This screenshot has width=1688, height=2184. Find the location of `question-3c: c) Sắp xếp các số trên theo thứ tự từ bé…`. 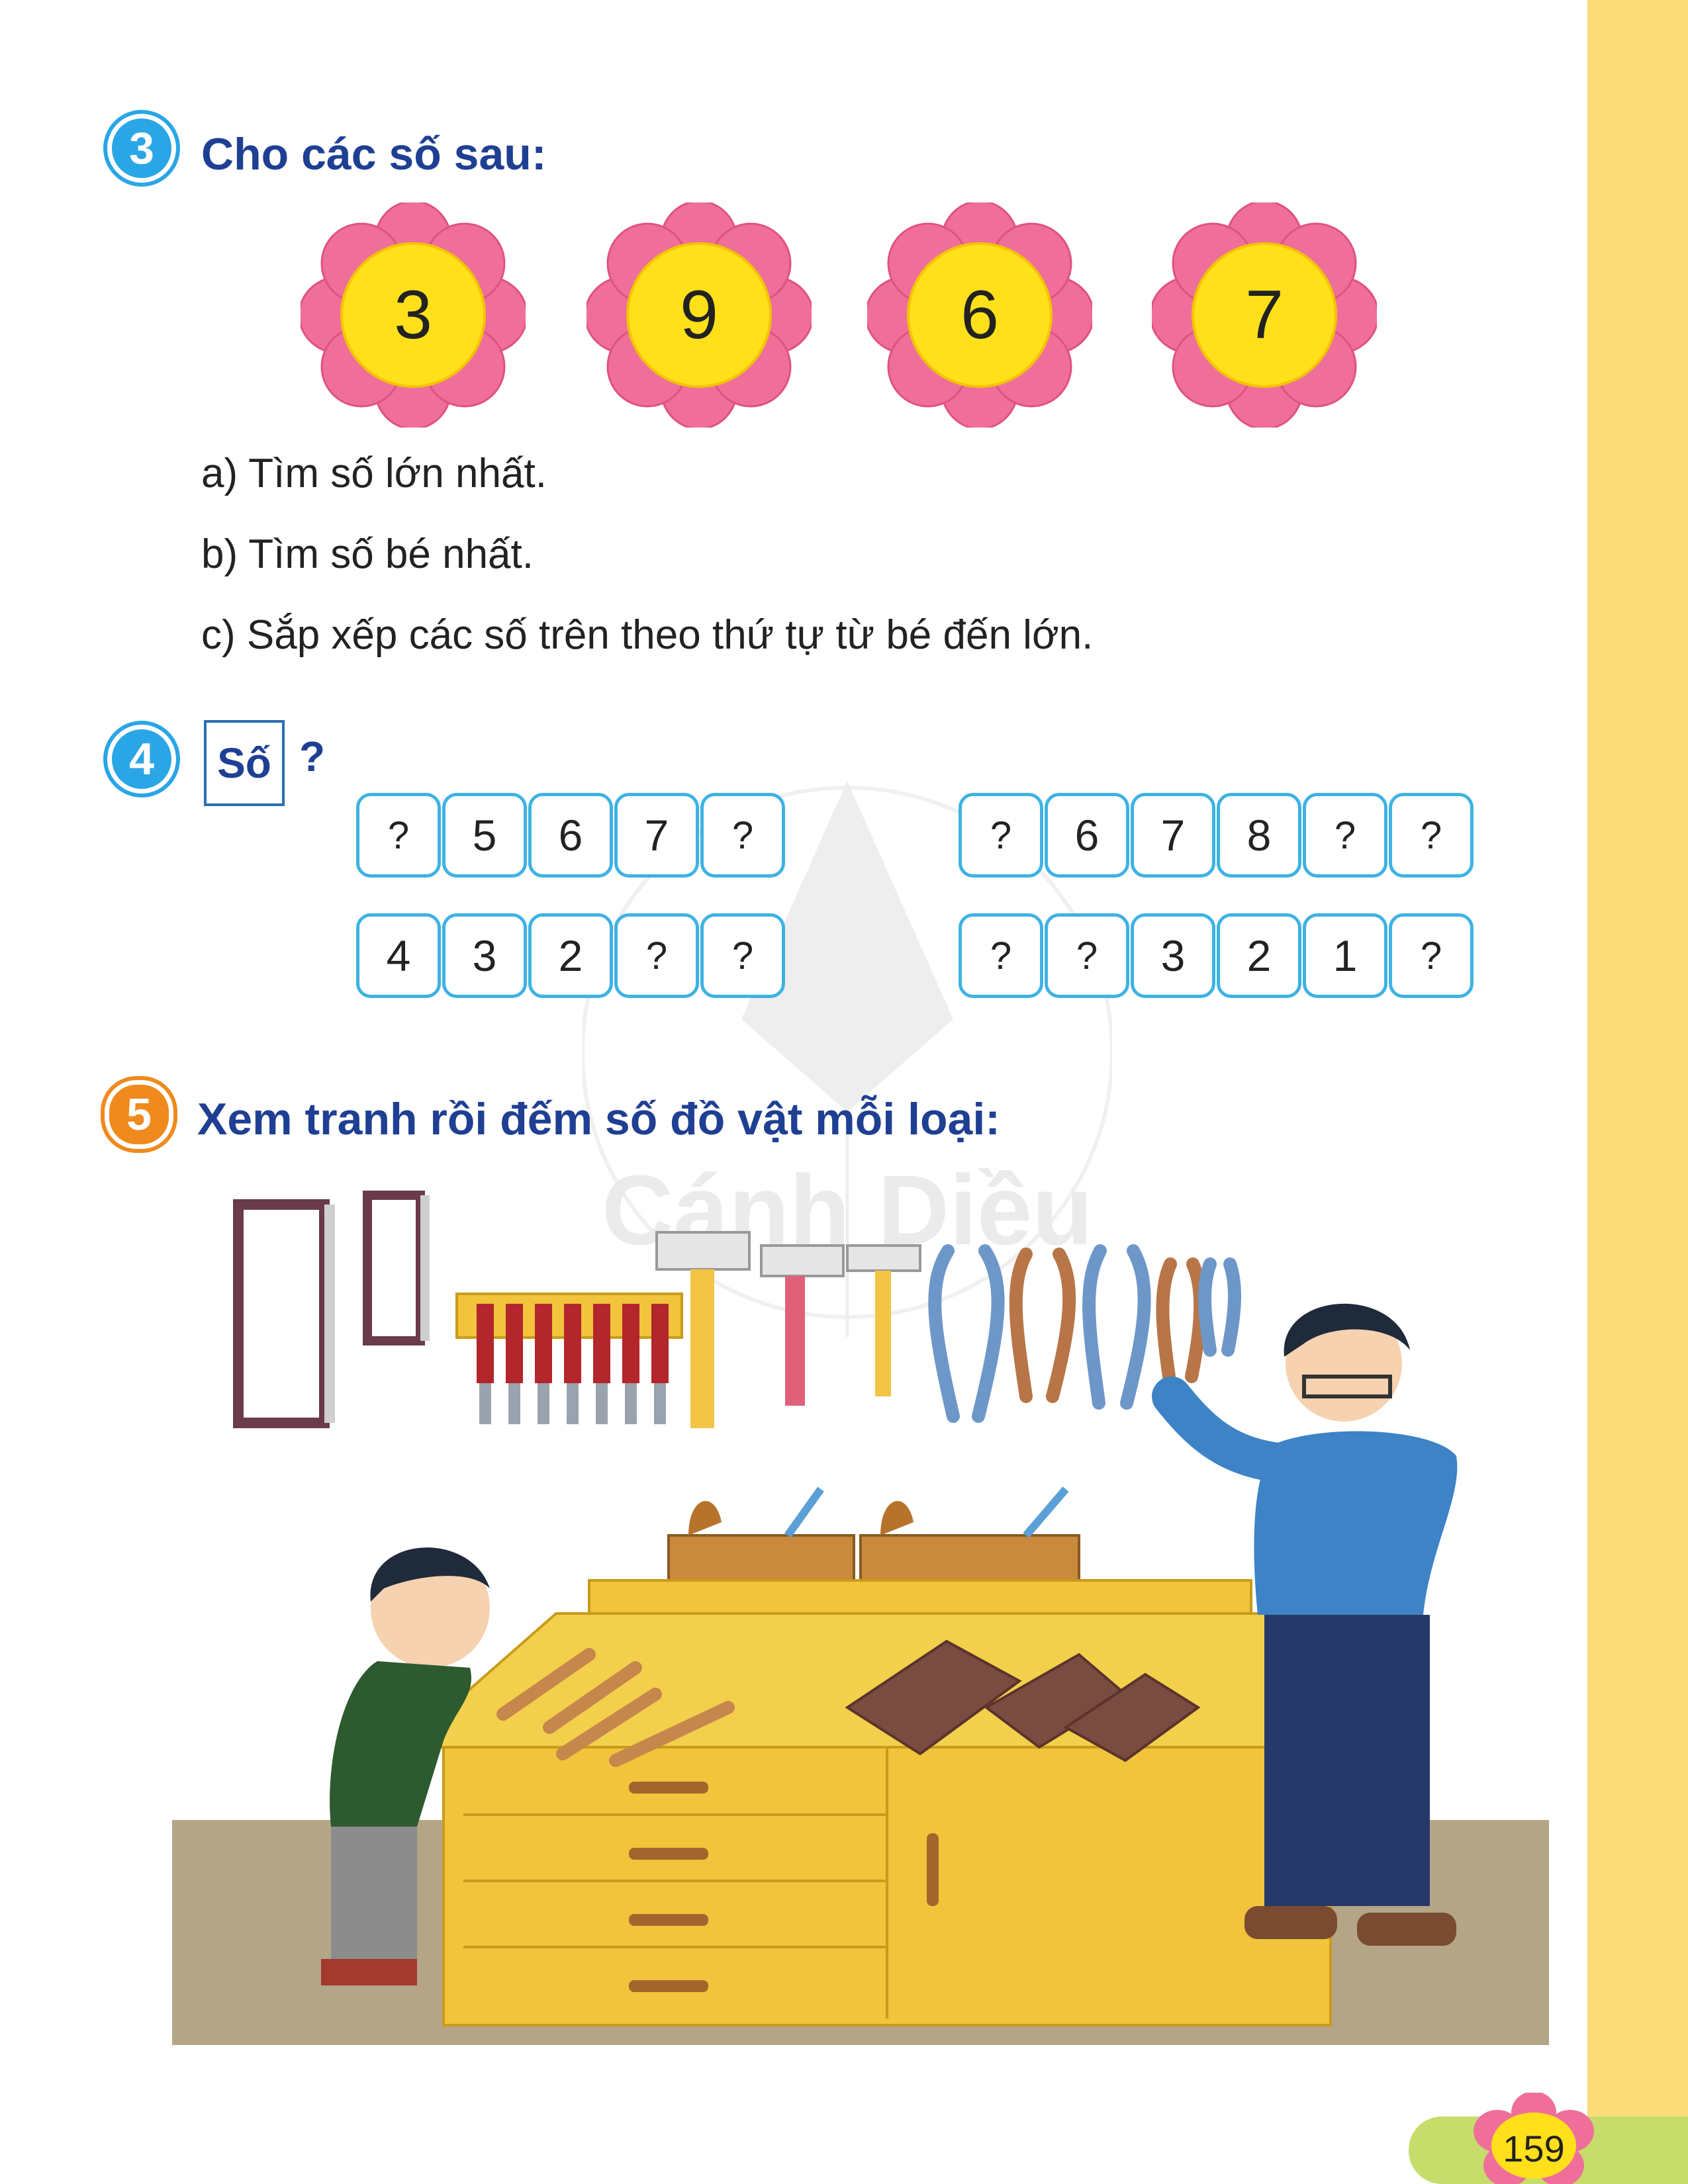

question-3c: c) Sắp xếp các số trên theo thứ tự từ bé… is located at coordinates (647, 635).